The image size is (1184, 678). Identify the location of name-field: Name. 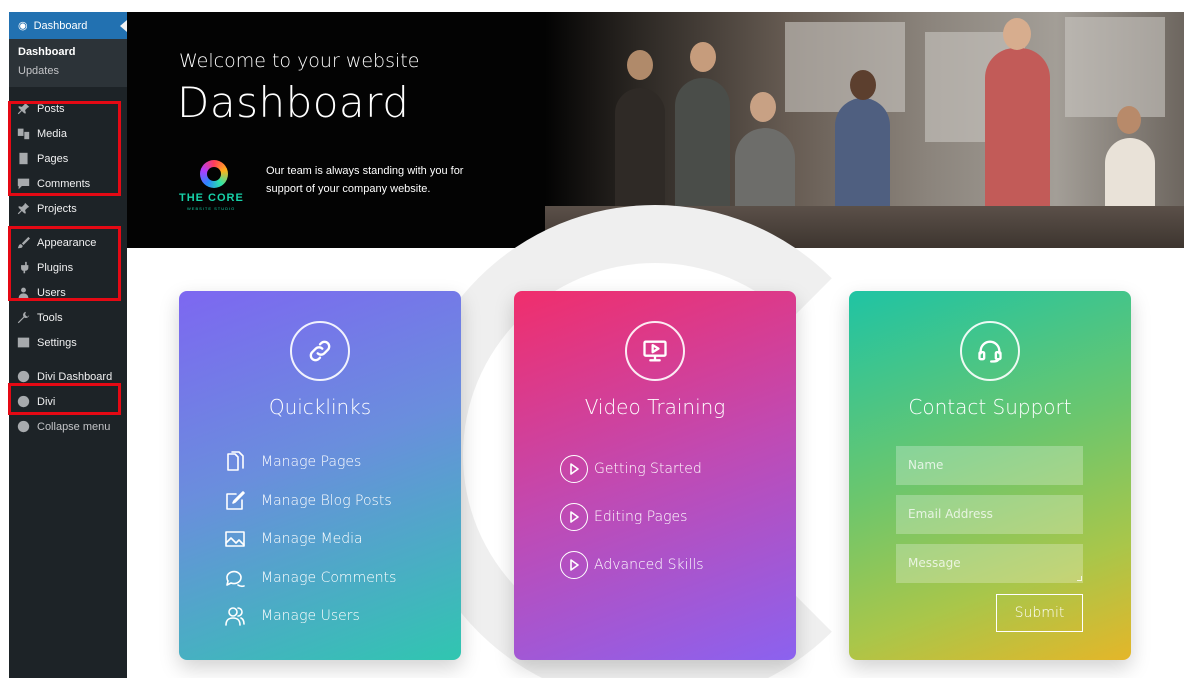
(989, 465).